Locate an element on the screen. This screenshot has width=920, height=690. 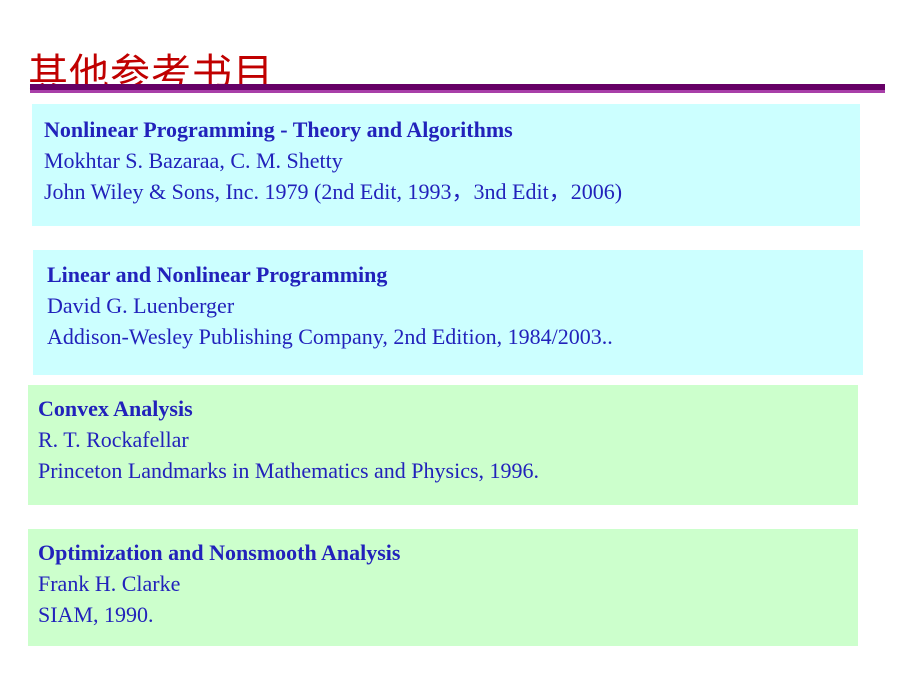
reference-authors: Mokhtar S. Bazaraa, C. M. Shetty is located at coordinates (193, 160).